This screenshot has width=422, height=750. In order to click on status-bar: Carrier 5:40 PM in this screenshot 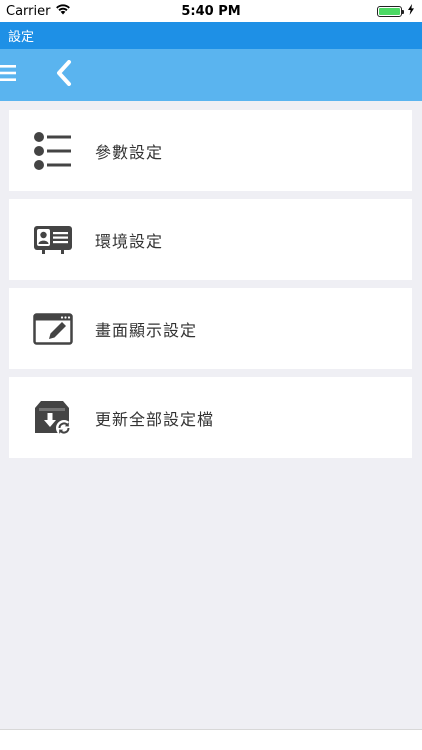, I will do `click(211, 11)`.